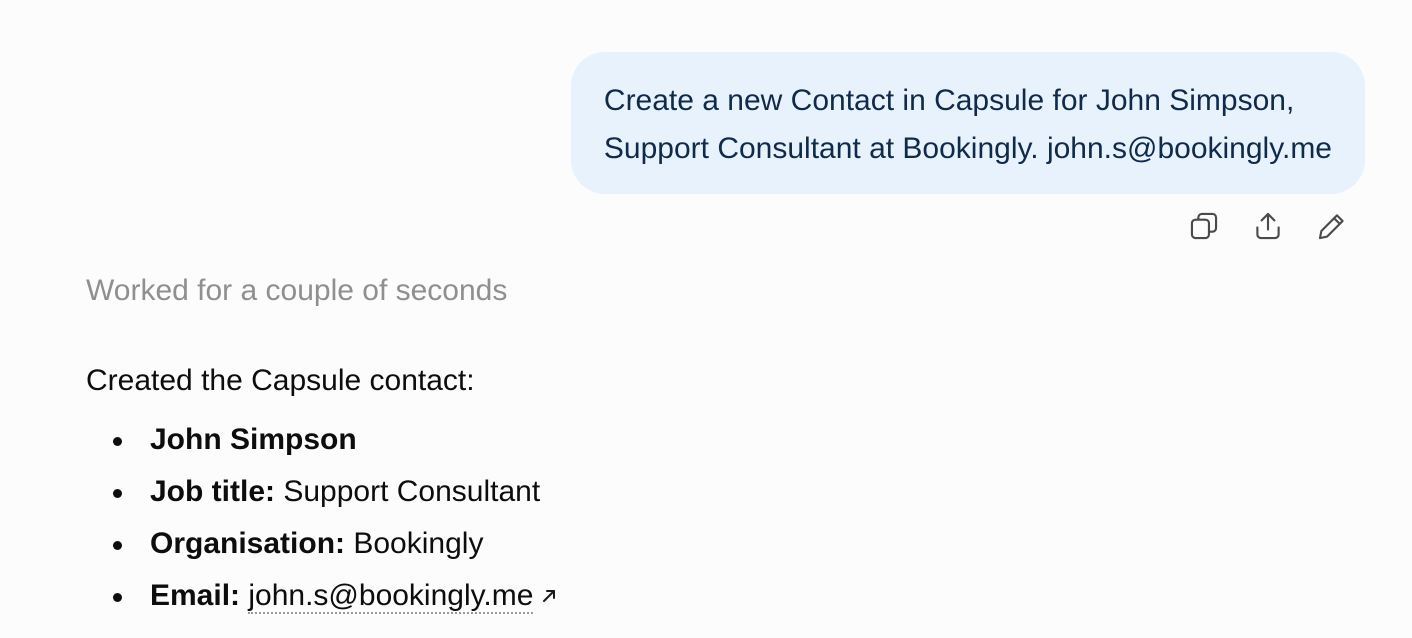 The height and width of the screenshot is (638, 1412). Describe the element at coordinates (195, 595) in the screenshot. I see `email-label: Email:` at that location.